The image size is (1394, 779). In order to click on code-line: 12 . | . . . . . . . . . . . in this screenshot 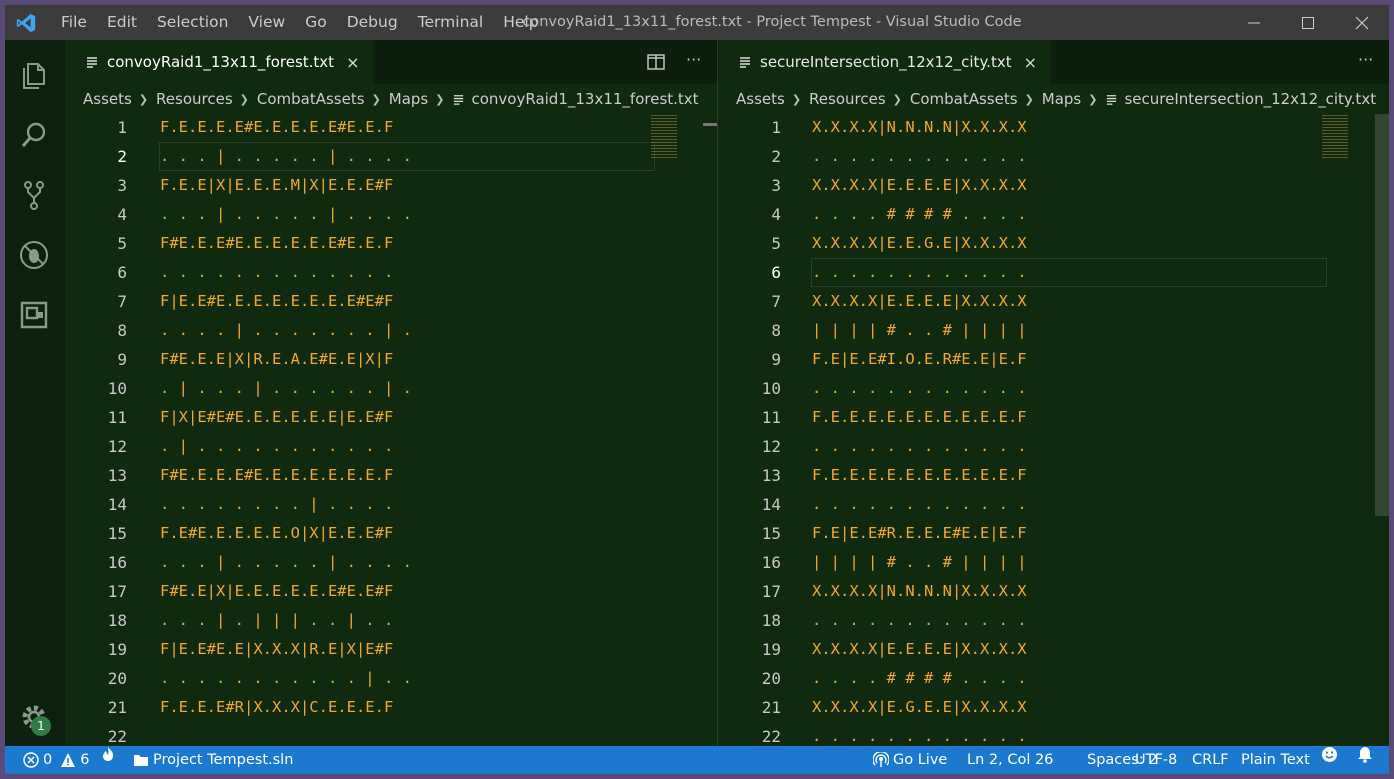, I will do `click(391, 446)`.